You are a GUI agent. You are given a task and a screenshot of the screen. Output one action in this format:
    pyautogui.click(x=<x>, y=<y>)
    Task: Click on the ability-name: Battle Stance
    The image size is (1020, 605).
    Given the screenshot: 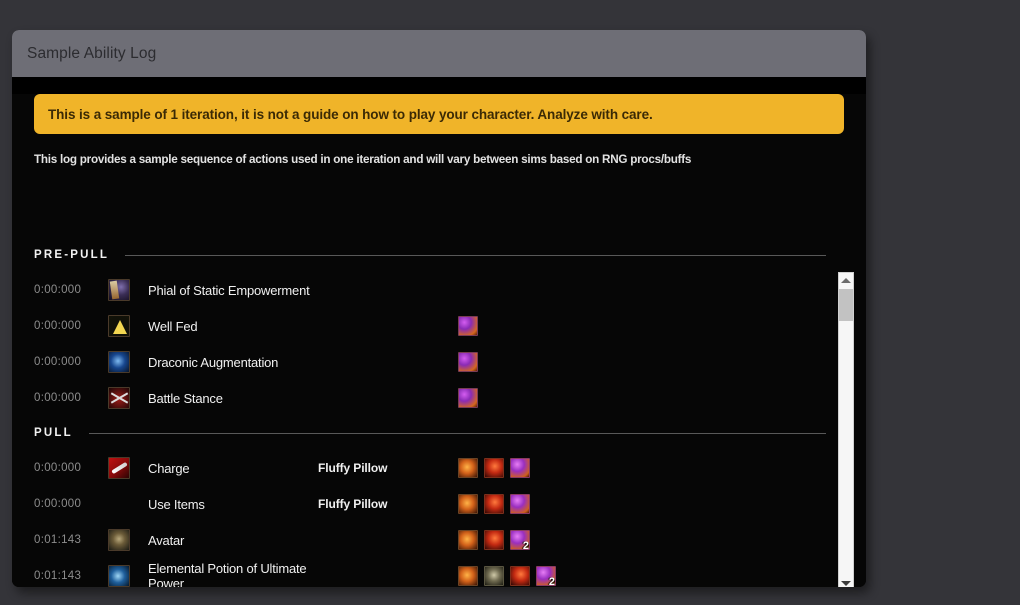 What is the action you would take?
    pyautogui.click(x=185, y=398)
    